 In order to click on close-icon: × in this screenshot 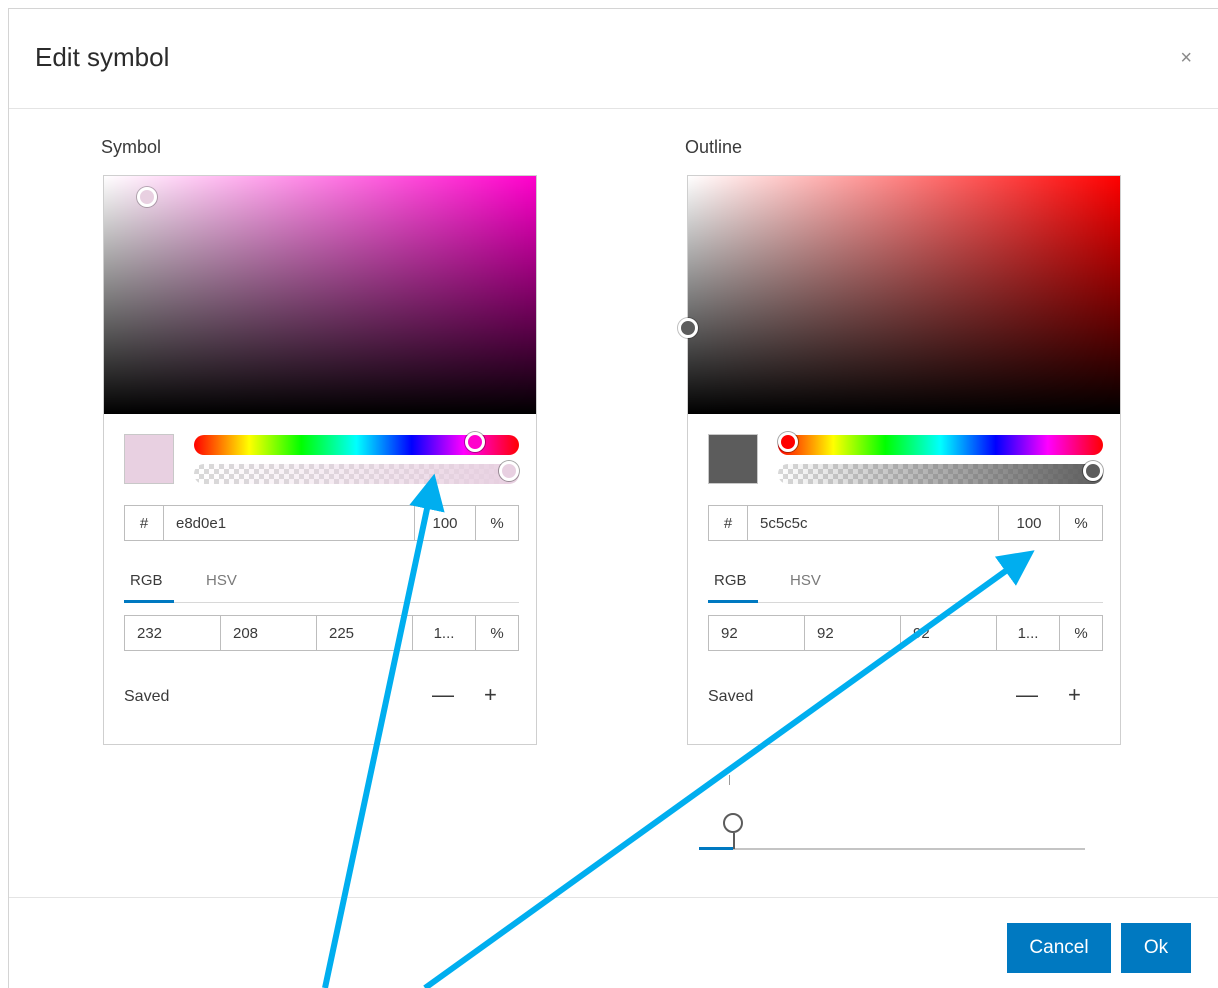, I will do `click(1186, 58)`.